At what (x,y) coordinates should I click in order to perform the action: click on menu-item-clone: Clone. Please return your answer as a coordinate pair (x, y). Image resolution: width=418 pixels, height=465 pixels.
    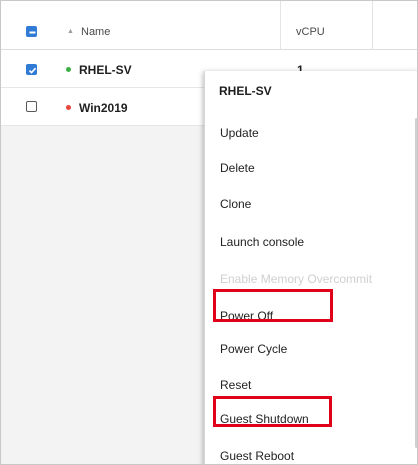
    Looking at the image, I should click on (307, 204).